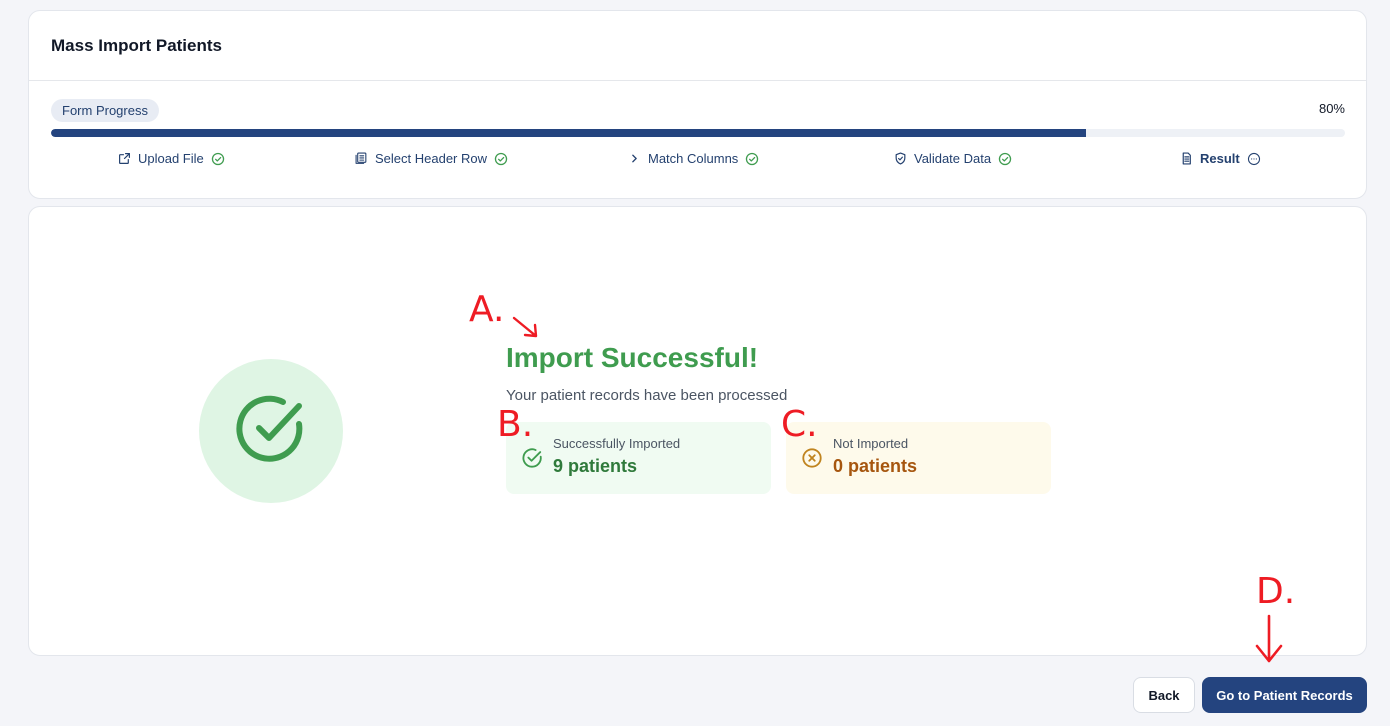 The image size is (1390, 726). Describe the element at coordinates (569, 133) in the screenshot. I see `progress-bar-fill` at that location.